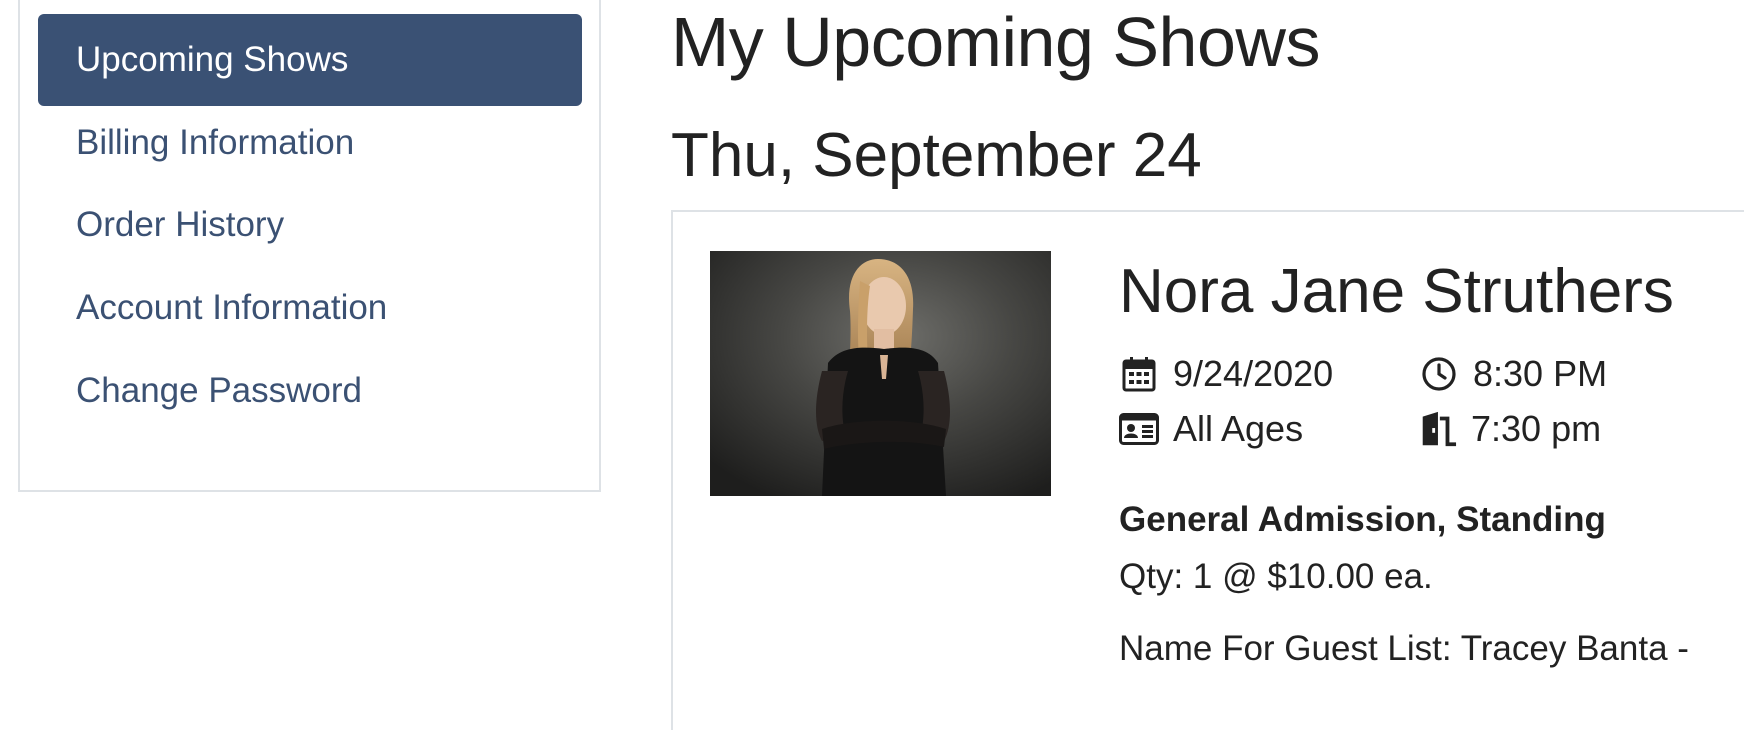 The width and height of the screenshot is (1744, 730). What do you see at coordinates (310, 225) in the screenshot?
I see `sidebar-item-order-history: Order History` at bounding box center [310, 225].